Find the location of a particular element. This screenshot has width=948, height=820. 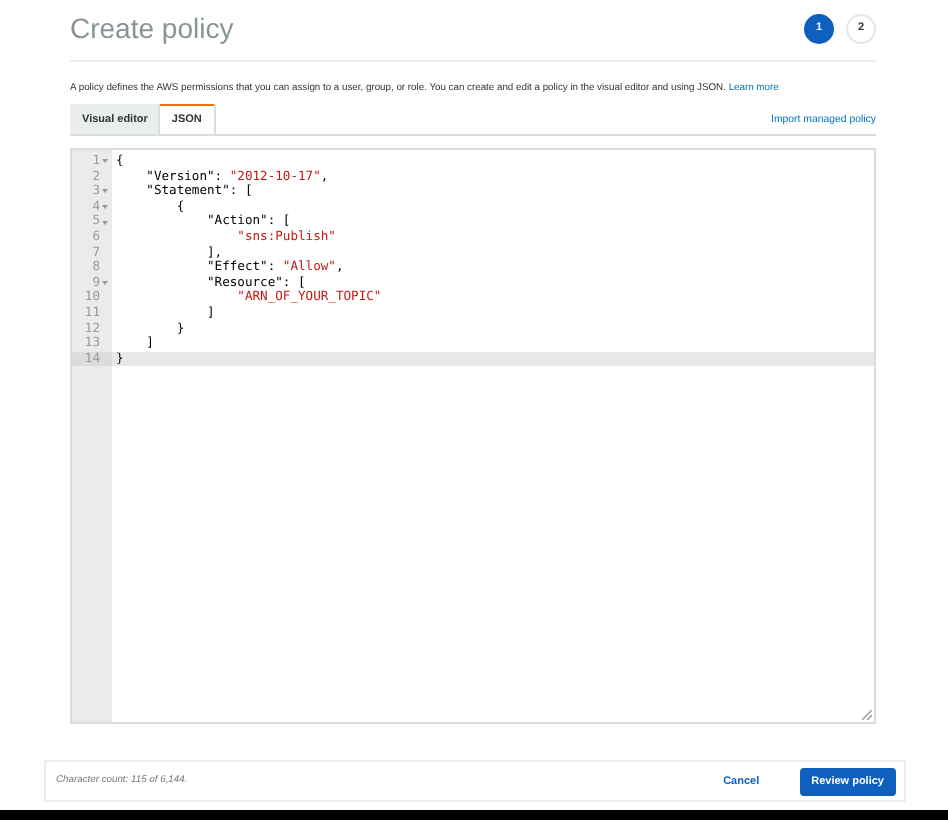

page-title: Create policy is located at coordinates (152, 28).